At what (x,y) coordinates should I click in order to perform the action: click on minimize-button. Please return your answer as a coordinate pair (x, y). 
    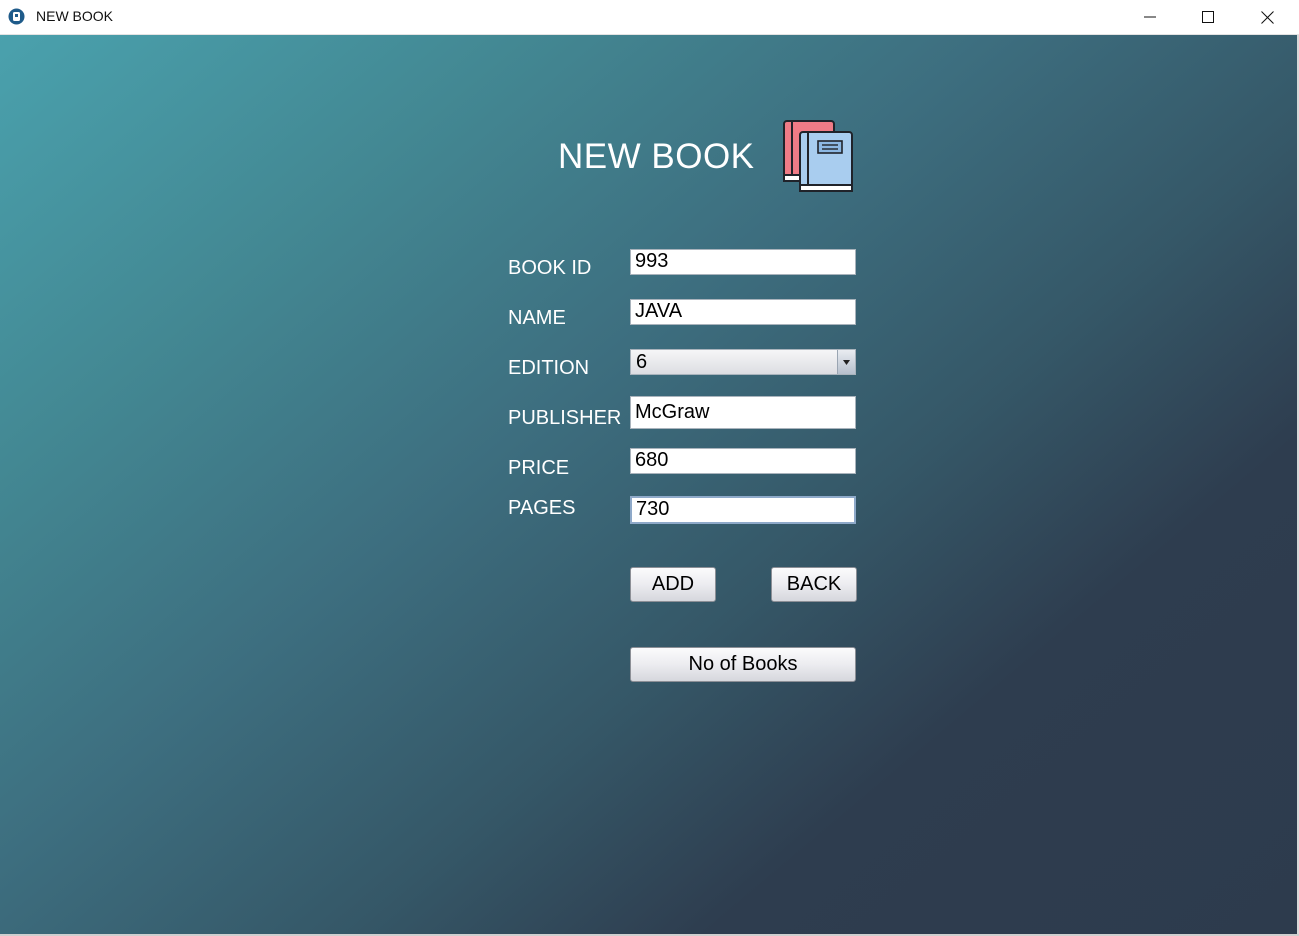
    Looking at the image, I should click on (1150, 17).